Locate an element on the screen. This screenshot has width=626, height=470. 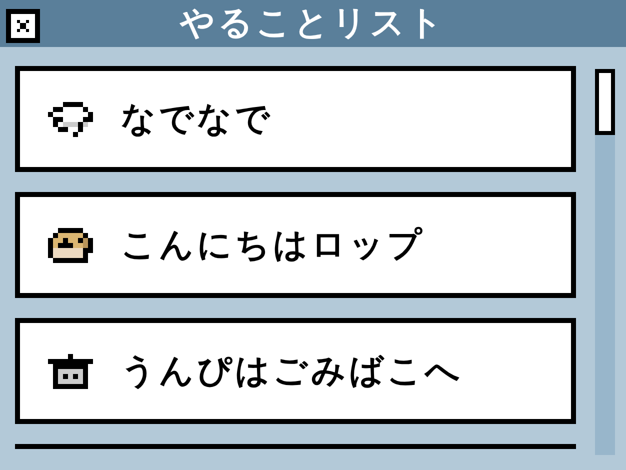
trash-can-icon is located at coordinates (70, 371).